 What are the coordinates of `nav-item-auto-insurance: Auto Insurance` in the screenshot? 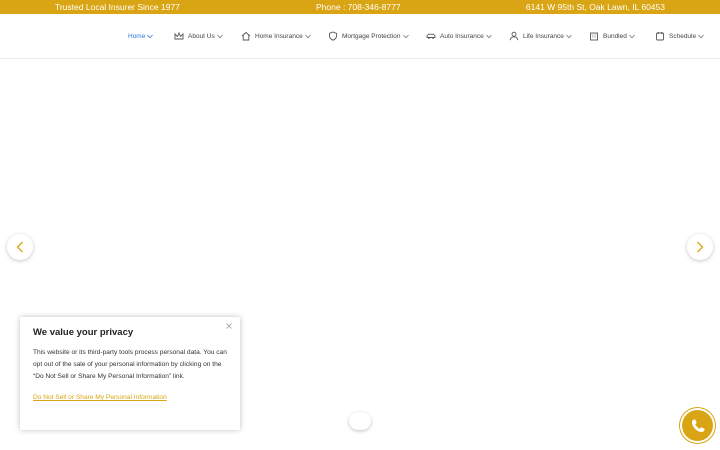 It's located at (459, 36).